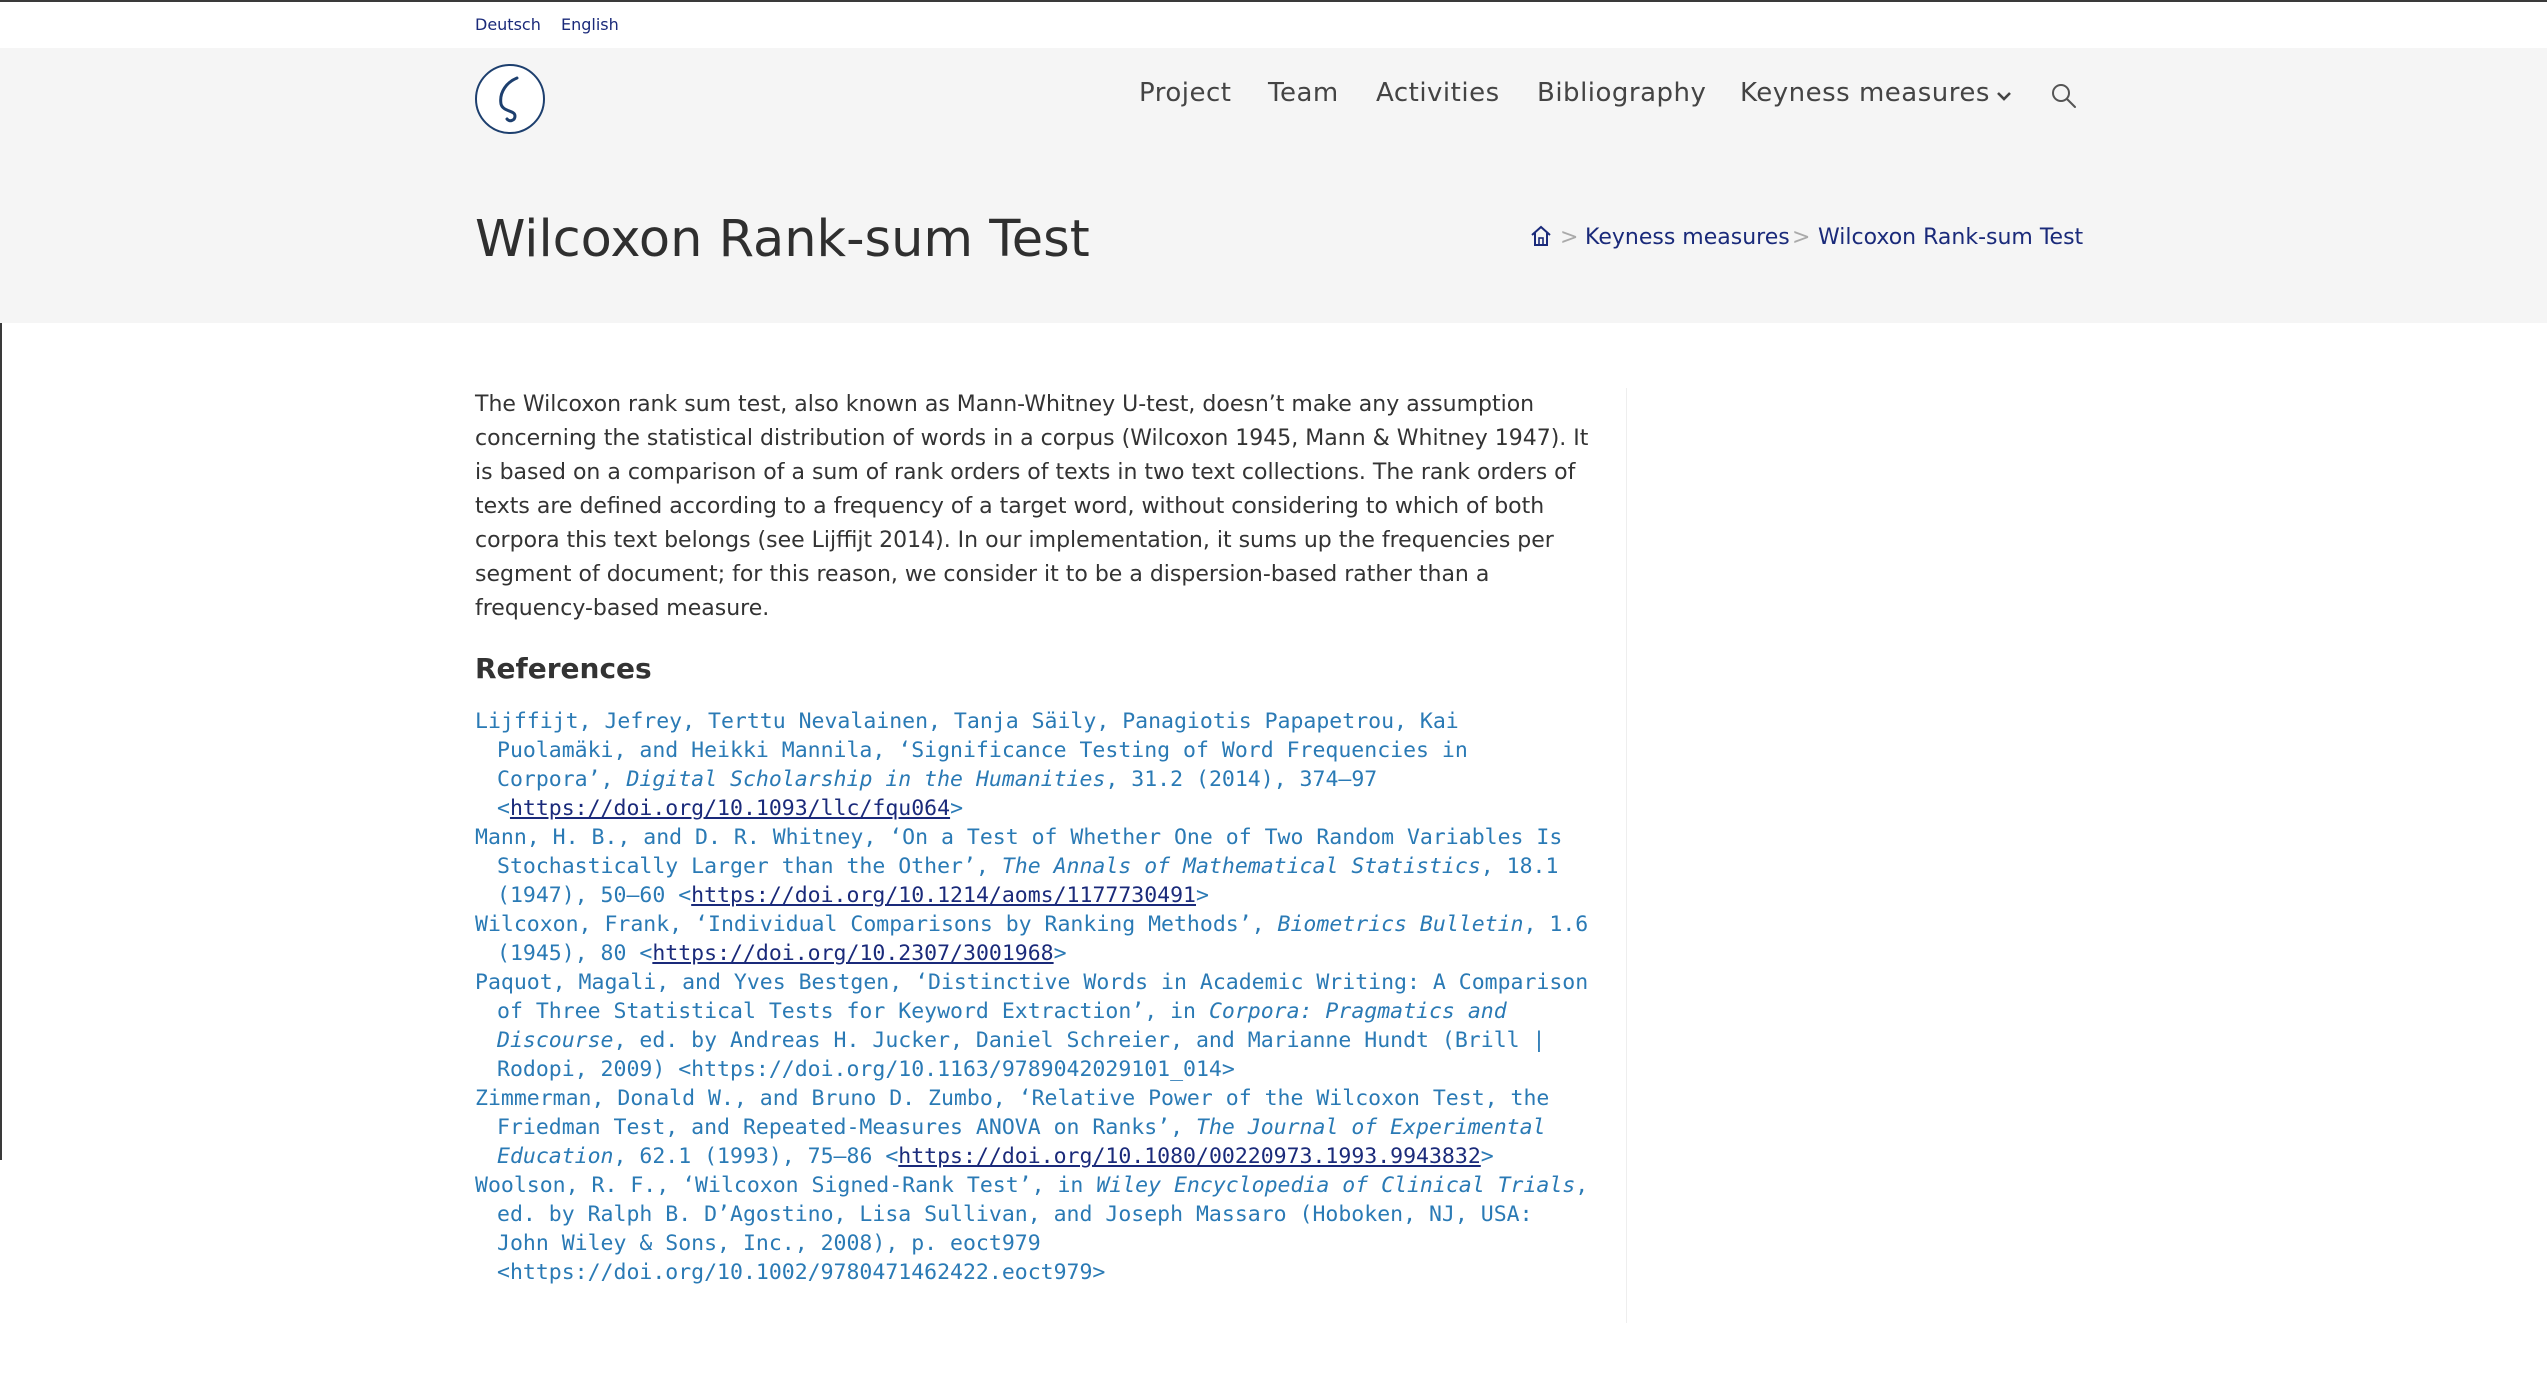 This screenshot has width=2547, height=1376. Describe the element at coordinates (1303, 93) in the screenshot. I see `nav-item-team: Team` at that location.